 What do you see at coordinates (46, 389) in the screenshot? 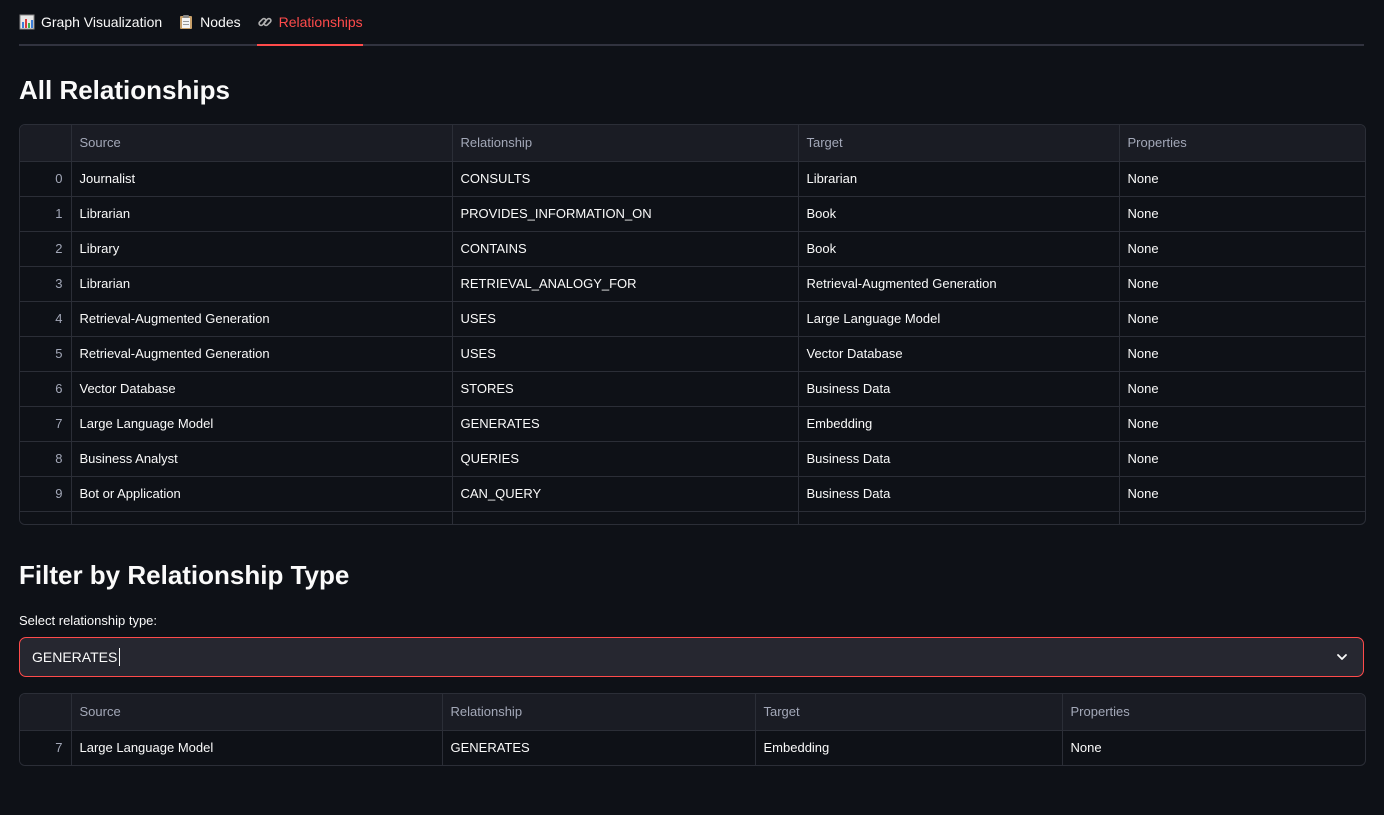
I see `cell-idx: 6` at bounding box center [46, 389].